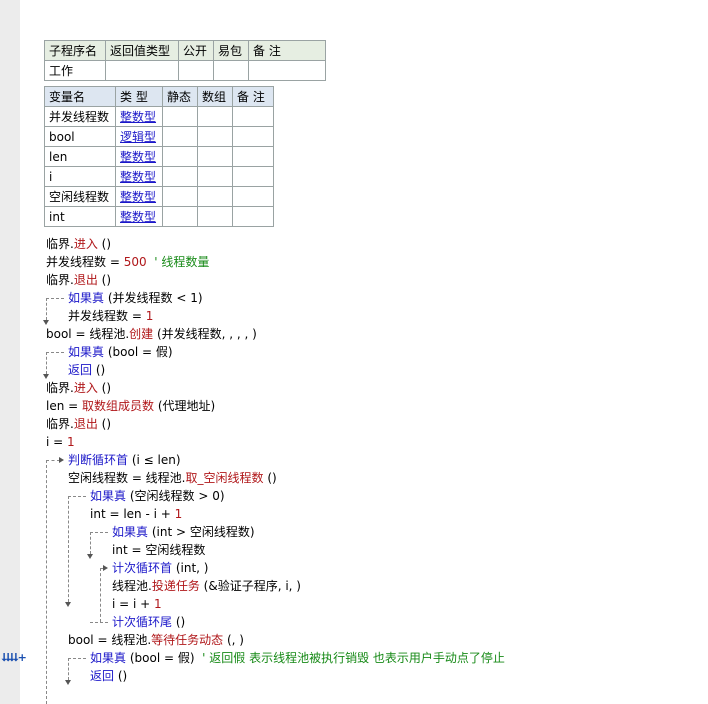 The height and width of the screenshot is (704, 708). I want to click on table-row: int 整数型, so click(159, 216).